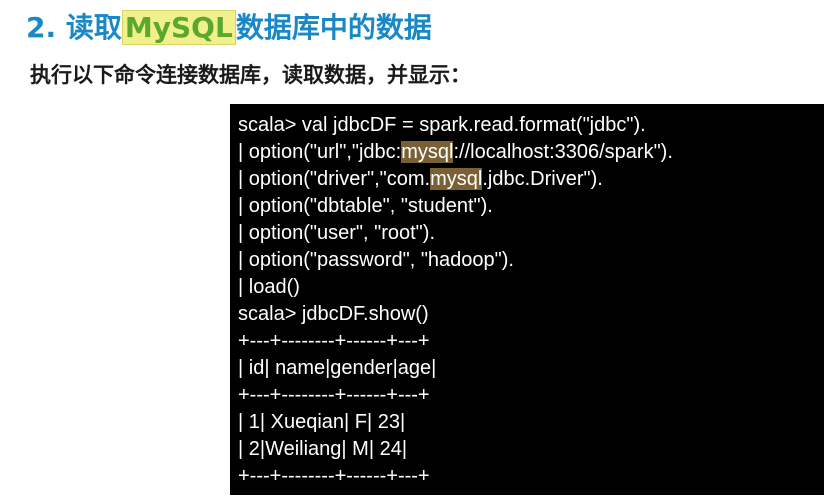 The height and width of the screenshot is (502, 830). What do you see at coordinates (531, 260) in the screenshot?
I see `code-line: | option("password", "hadoop").` at bounding box center [531, 260].